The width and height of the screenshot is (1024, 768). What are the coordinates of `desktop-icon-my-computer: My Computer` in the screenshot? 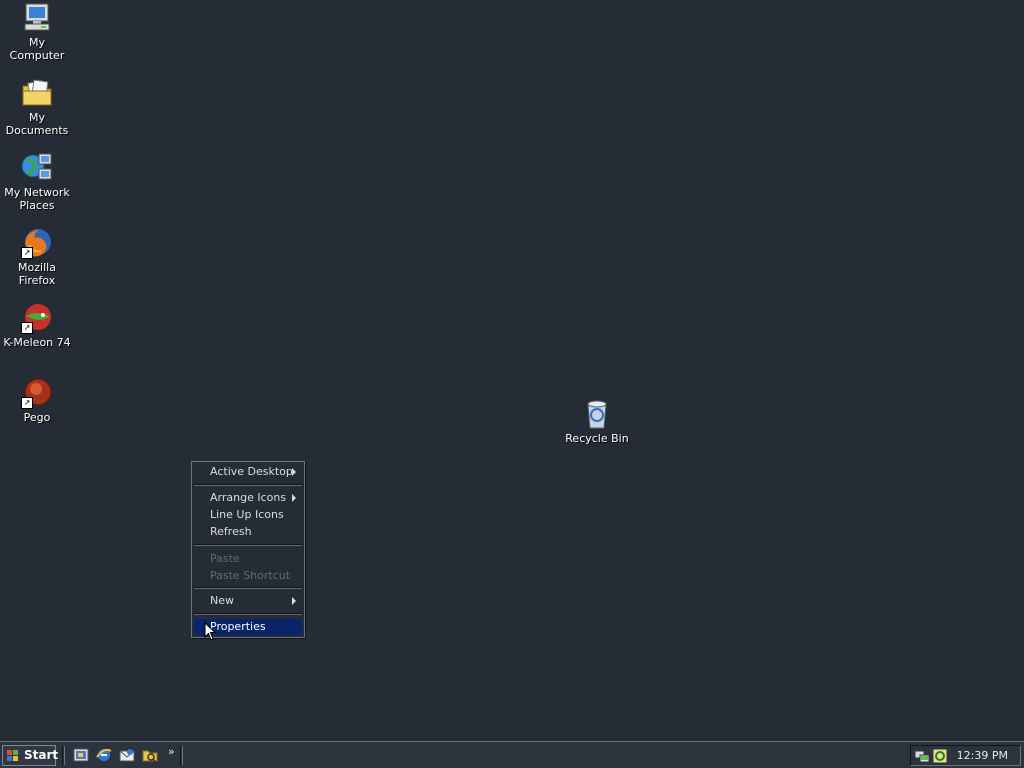 It's located at (37, 32).